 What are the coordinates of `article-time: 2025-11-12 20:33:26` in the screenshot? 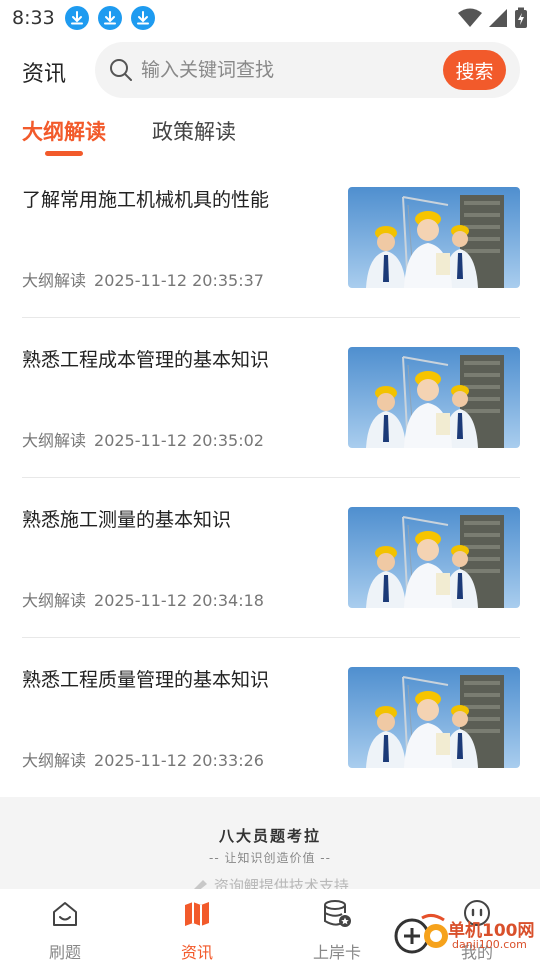 It's located at (179, 760).